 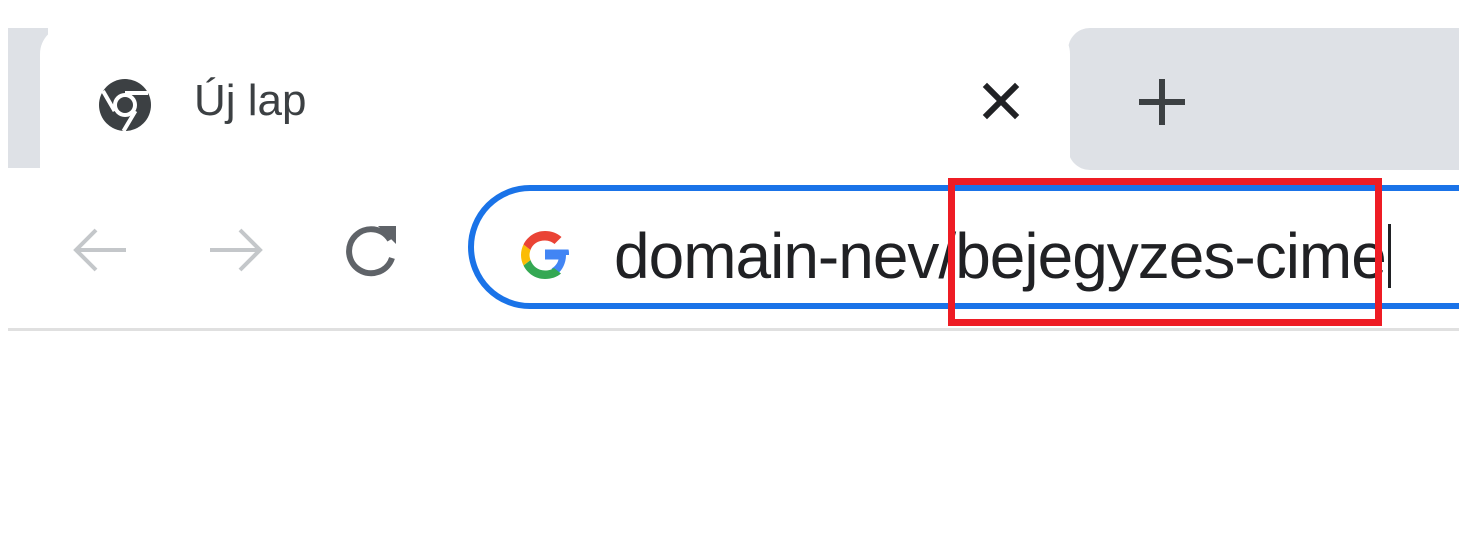 What do you see at coordinates (785, 256) in the screenshot?
I see `url-domain: domain-nev/` at bounding box center [785, 256].